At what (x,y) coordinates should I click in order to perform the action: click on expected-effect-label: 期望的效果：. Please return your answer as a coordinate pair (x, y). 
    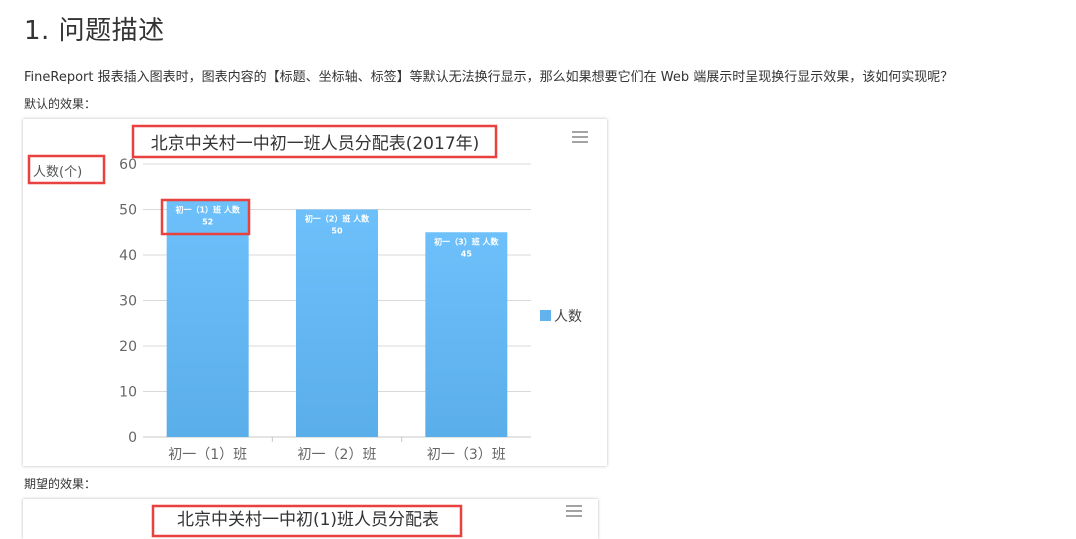
    Looking at the image, I should click on (60, 484).